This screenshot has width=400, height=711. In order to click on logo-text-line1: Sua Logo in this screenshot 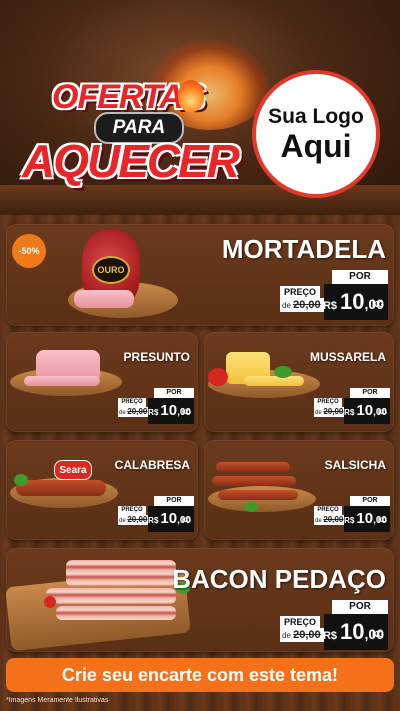, I will do `click(316, 116)`.